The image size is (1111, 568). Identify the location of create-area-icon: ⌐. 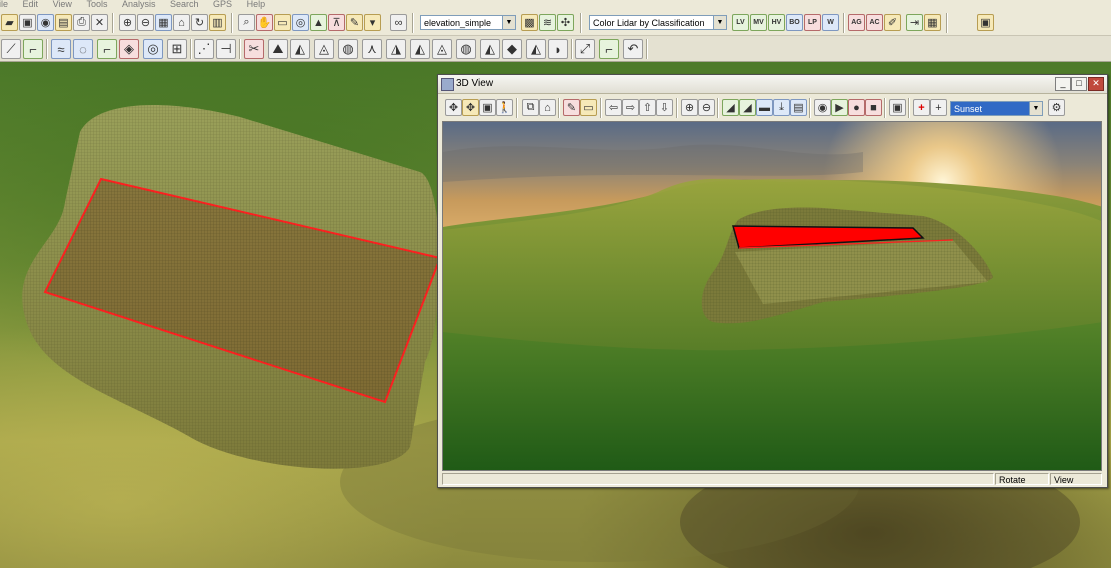
(33, 49).